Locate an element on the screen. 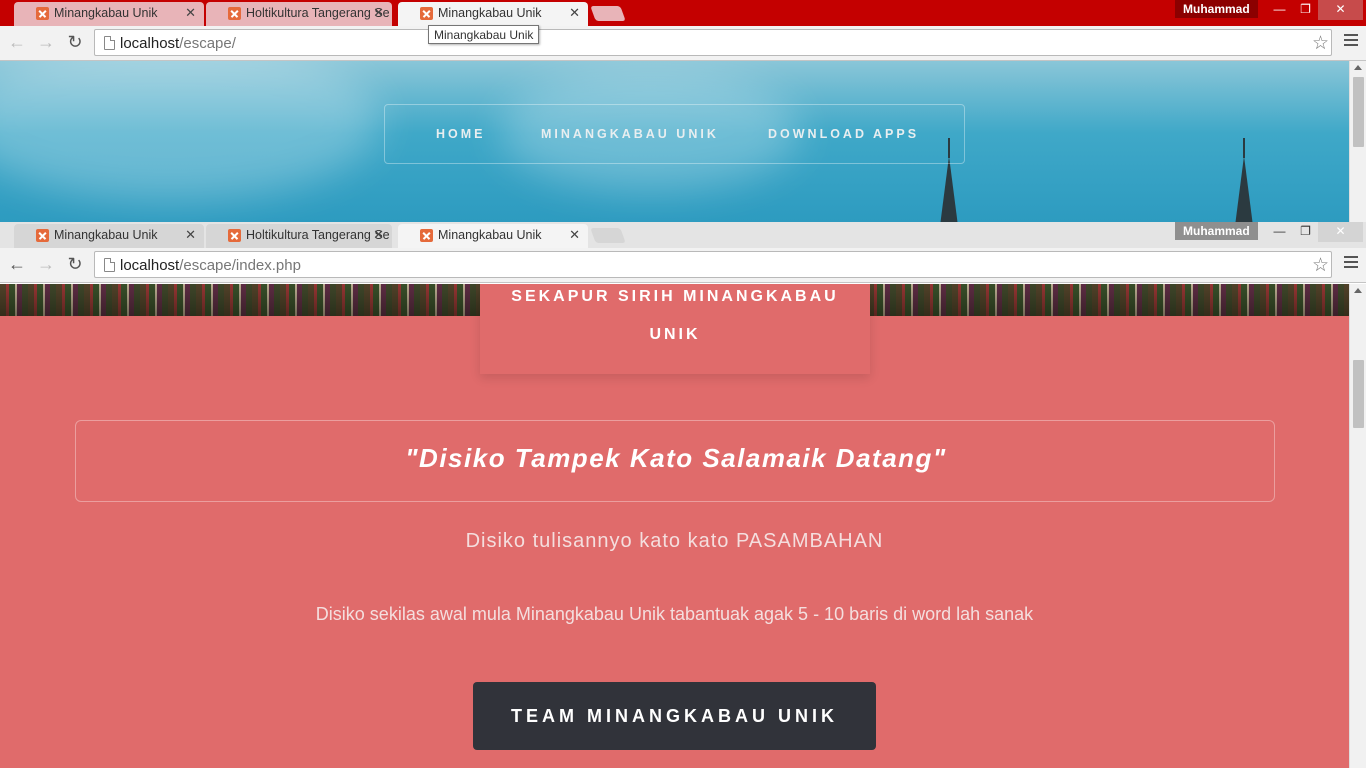  browser-toolbar: ← → ↻ localhost/escape/index.php ☆ is located at coordinates (683, 265).